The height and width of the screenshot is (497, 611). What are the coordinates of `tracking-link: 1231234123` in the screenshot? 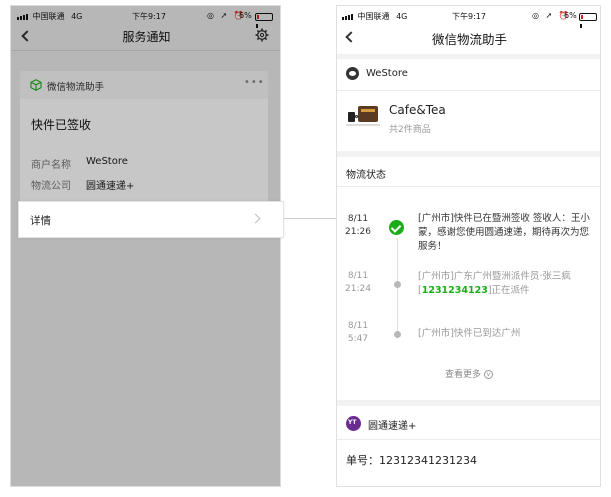 It's located at (455, 290).